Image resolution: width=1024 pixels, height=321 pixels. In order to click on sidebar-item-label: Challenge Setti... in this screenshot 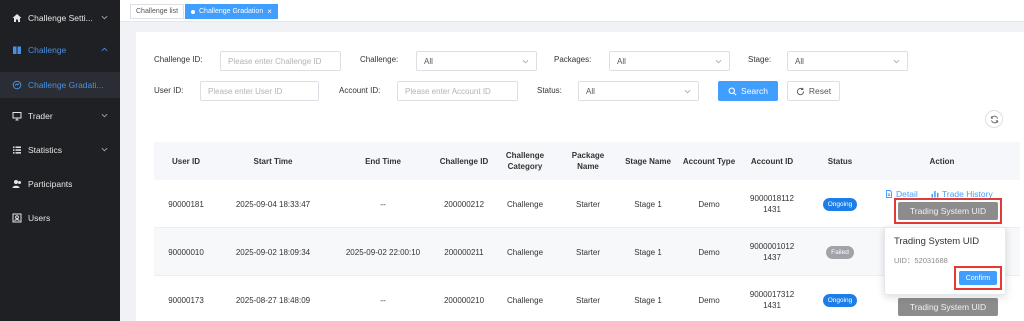, I will do `click(60, 18)`.